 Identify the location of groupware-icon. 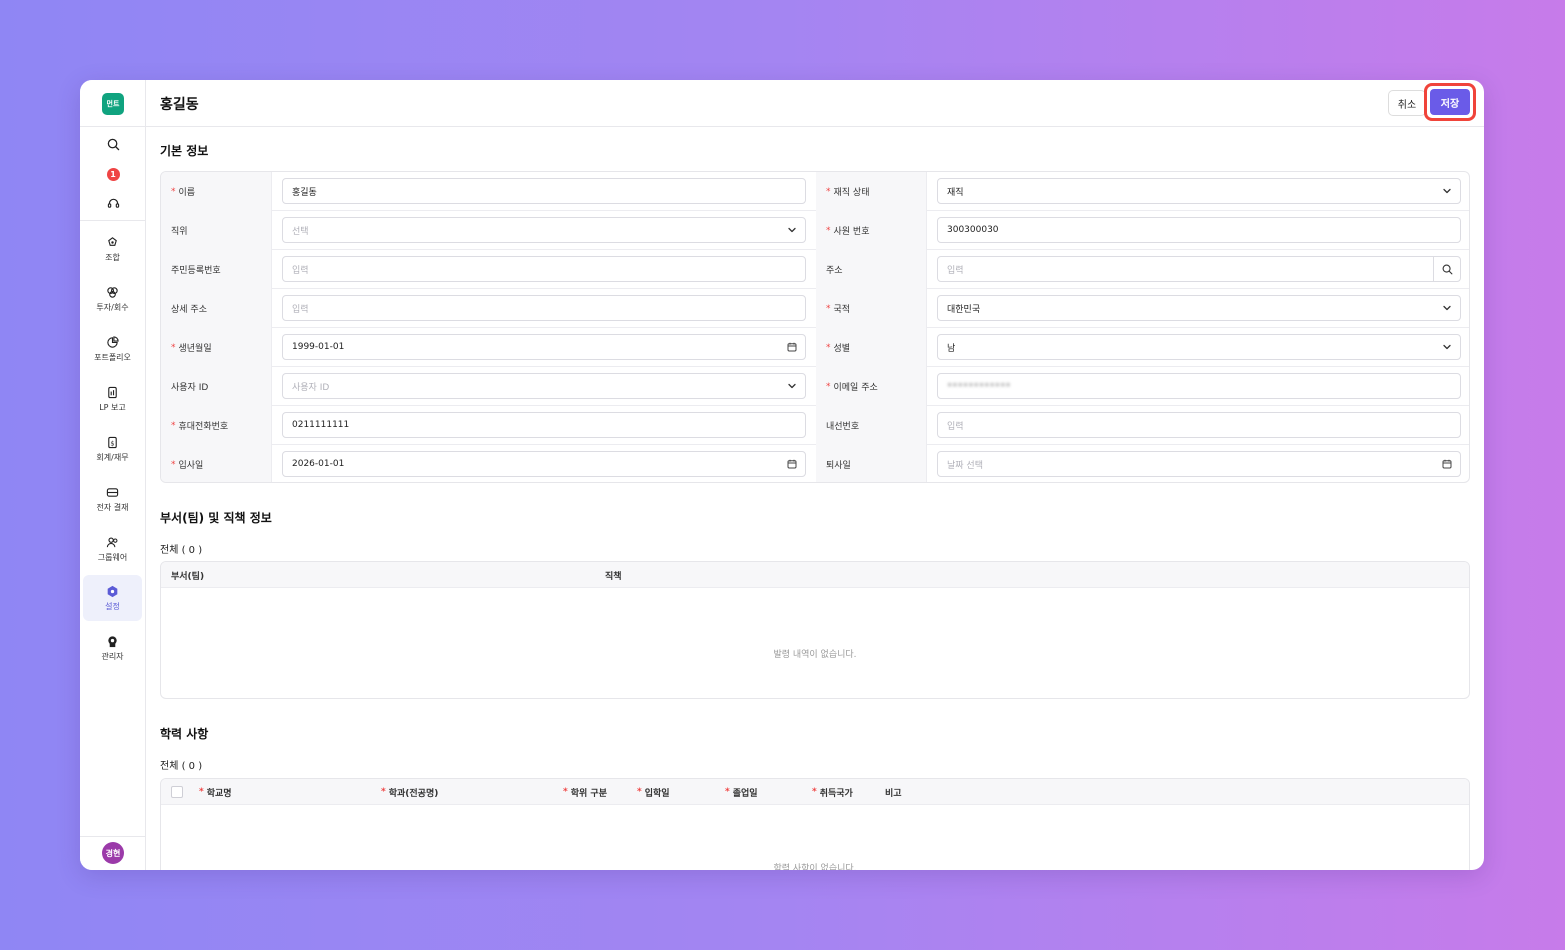
(112, 541).